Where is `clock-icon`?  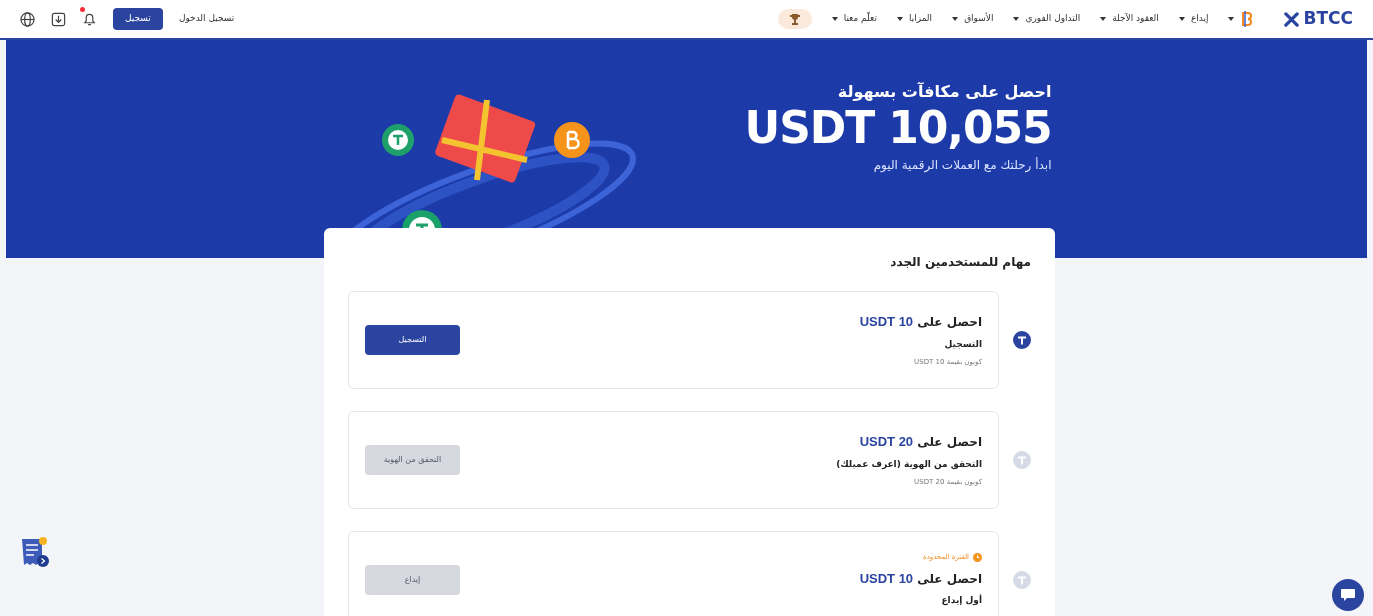 clock-icon is located at coordinates (977, 557).